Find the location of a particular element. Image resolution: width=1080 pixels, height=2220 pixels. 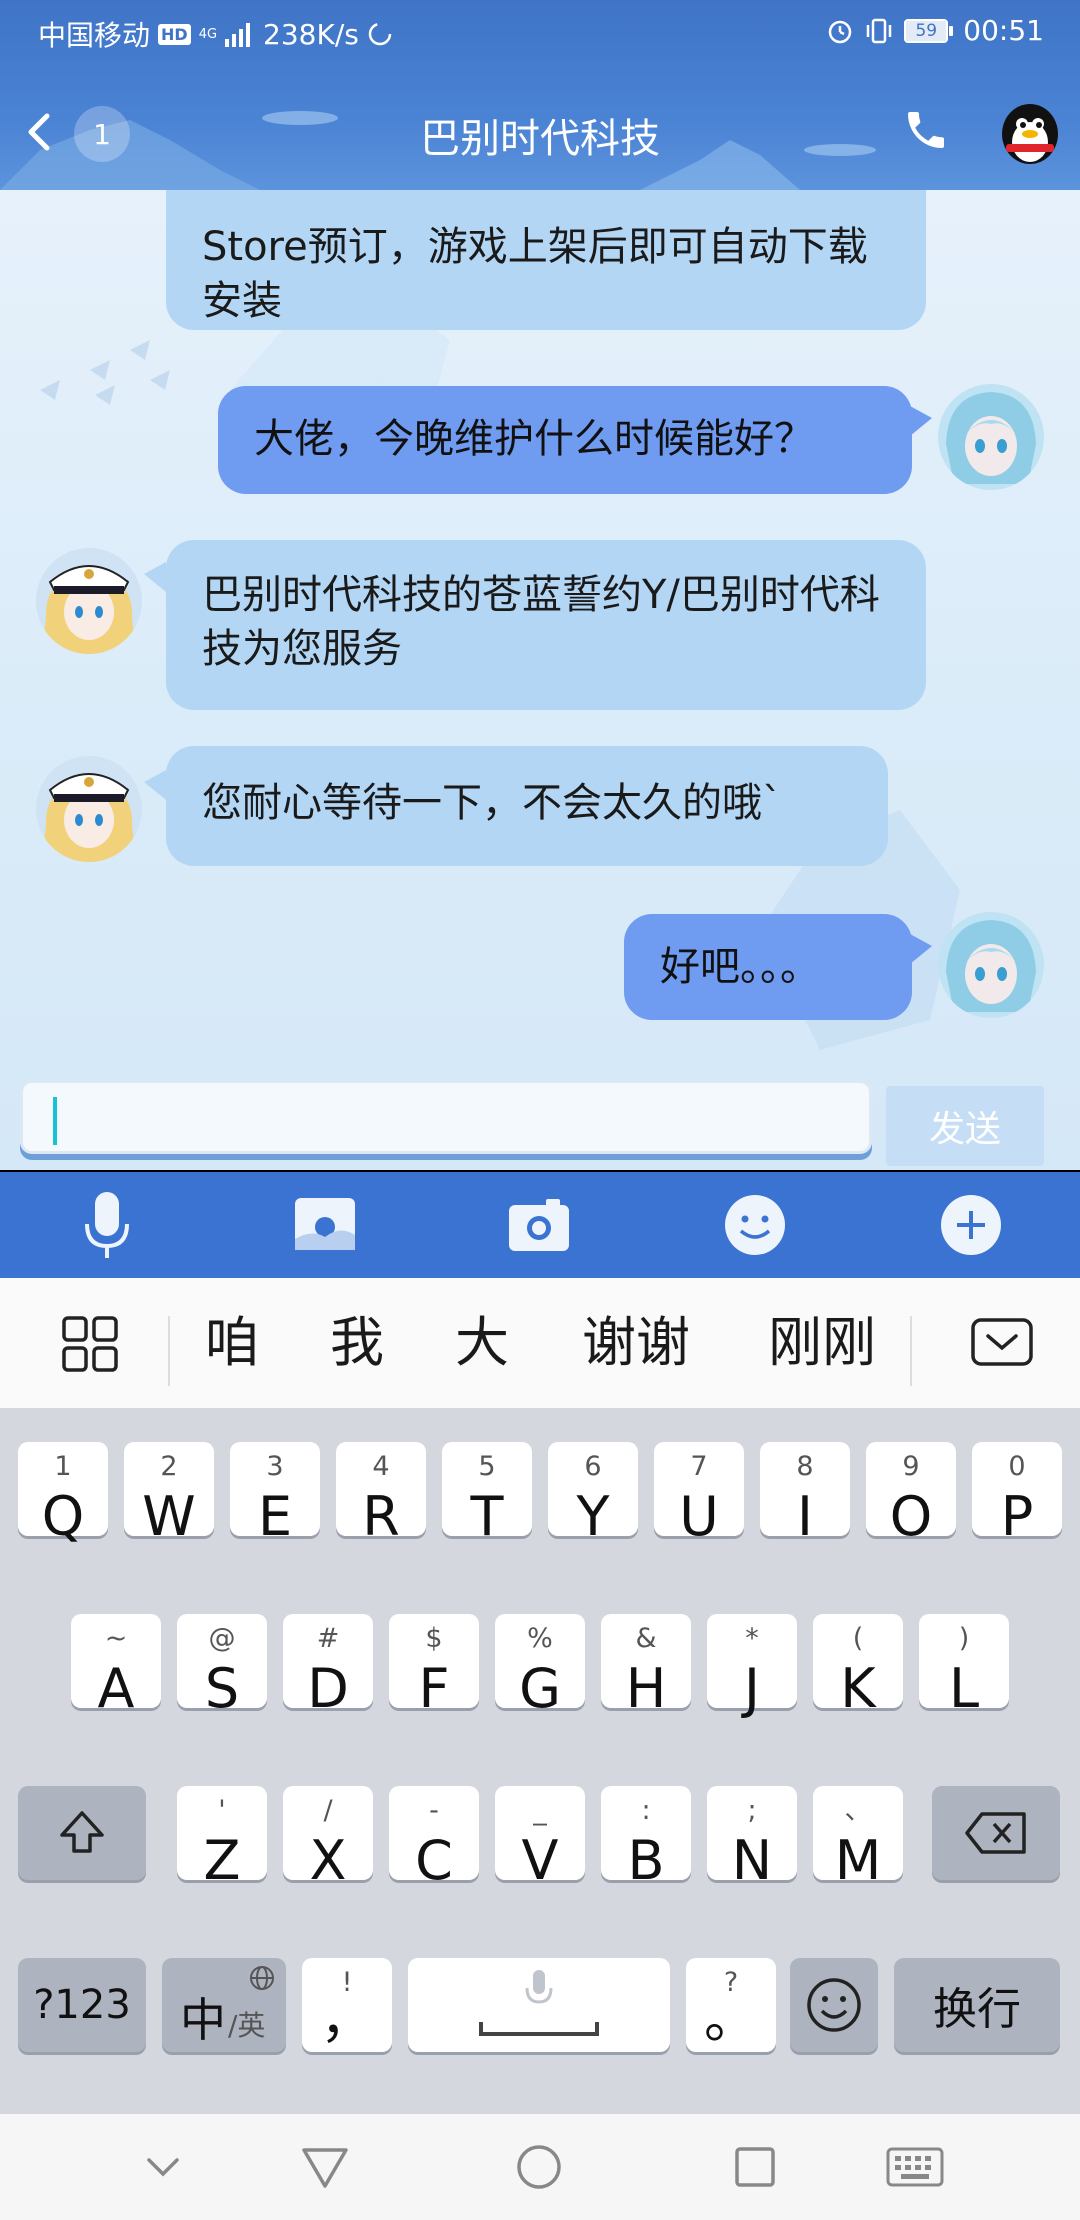

shift-icon is located at coordinates (82, 1832).